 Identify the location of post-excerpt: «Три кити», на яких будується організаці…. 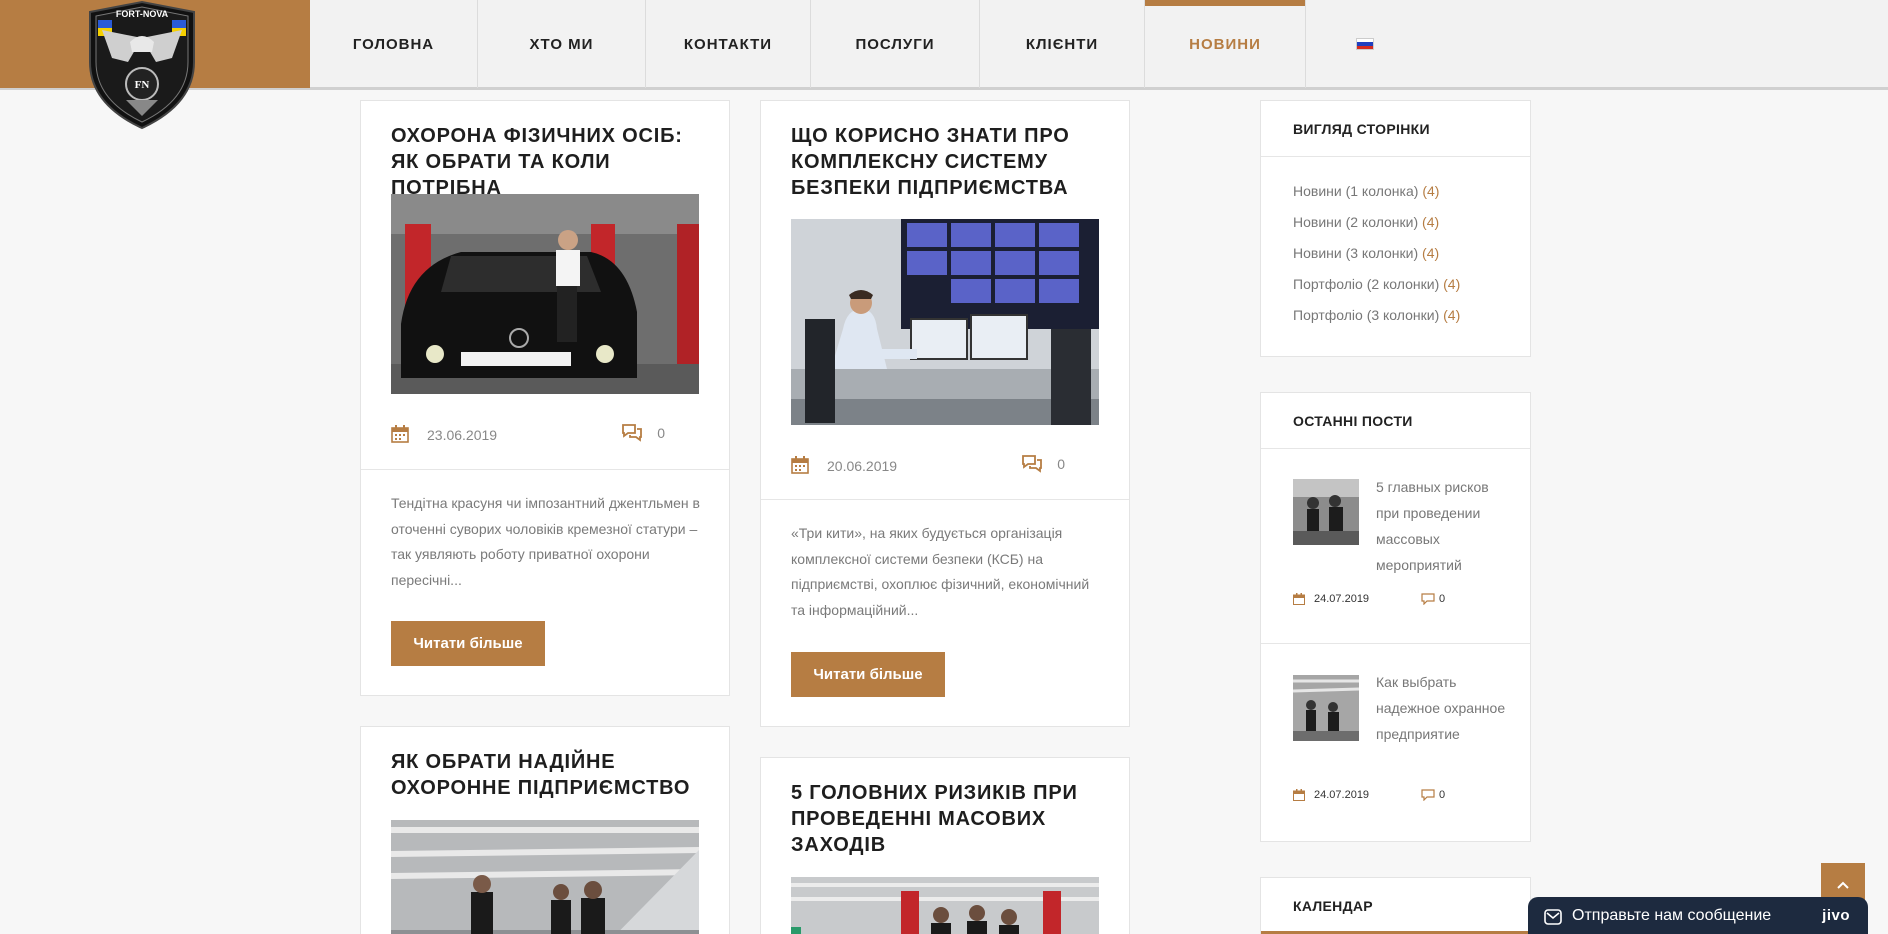
(940, 571).